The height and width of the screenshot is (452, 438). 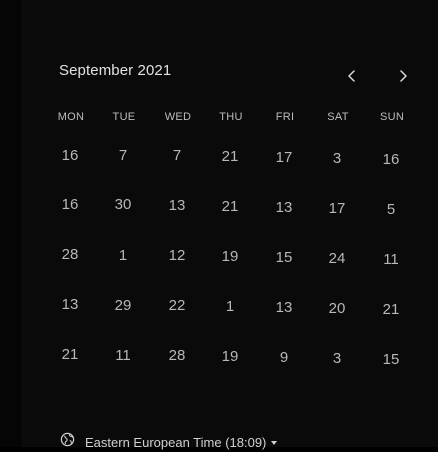 What do you see at coordinates (392, 117) in the screenshot?
I see `weekday-sun: SUN` at bounding box center [392, 117].